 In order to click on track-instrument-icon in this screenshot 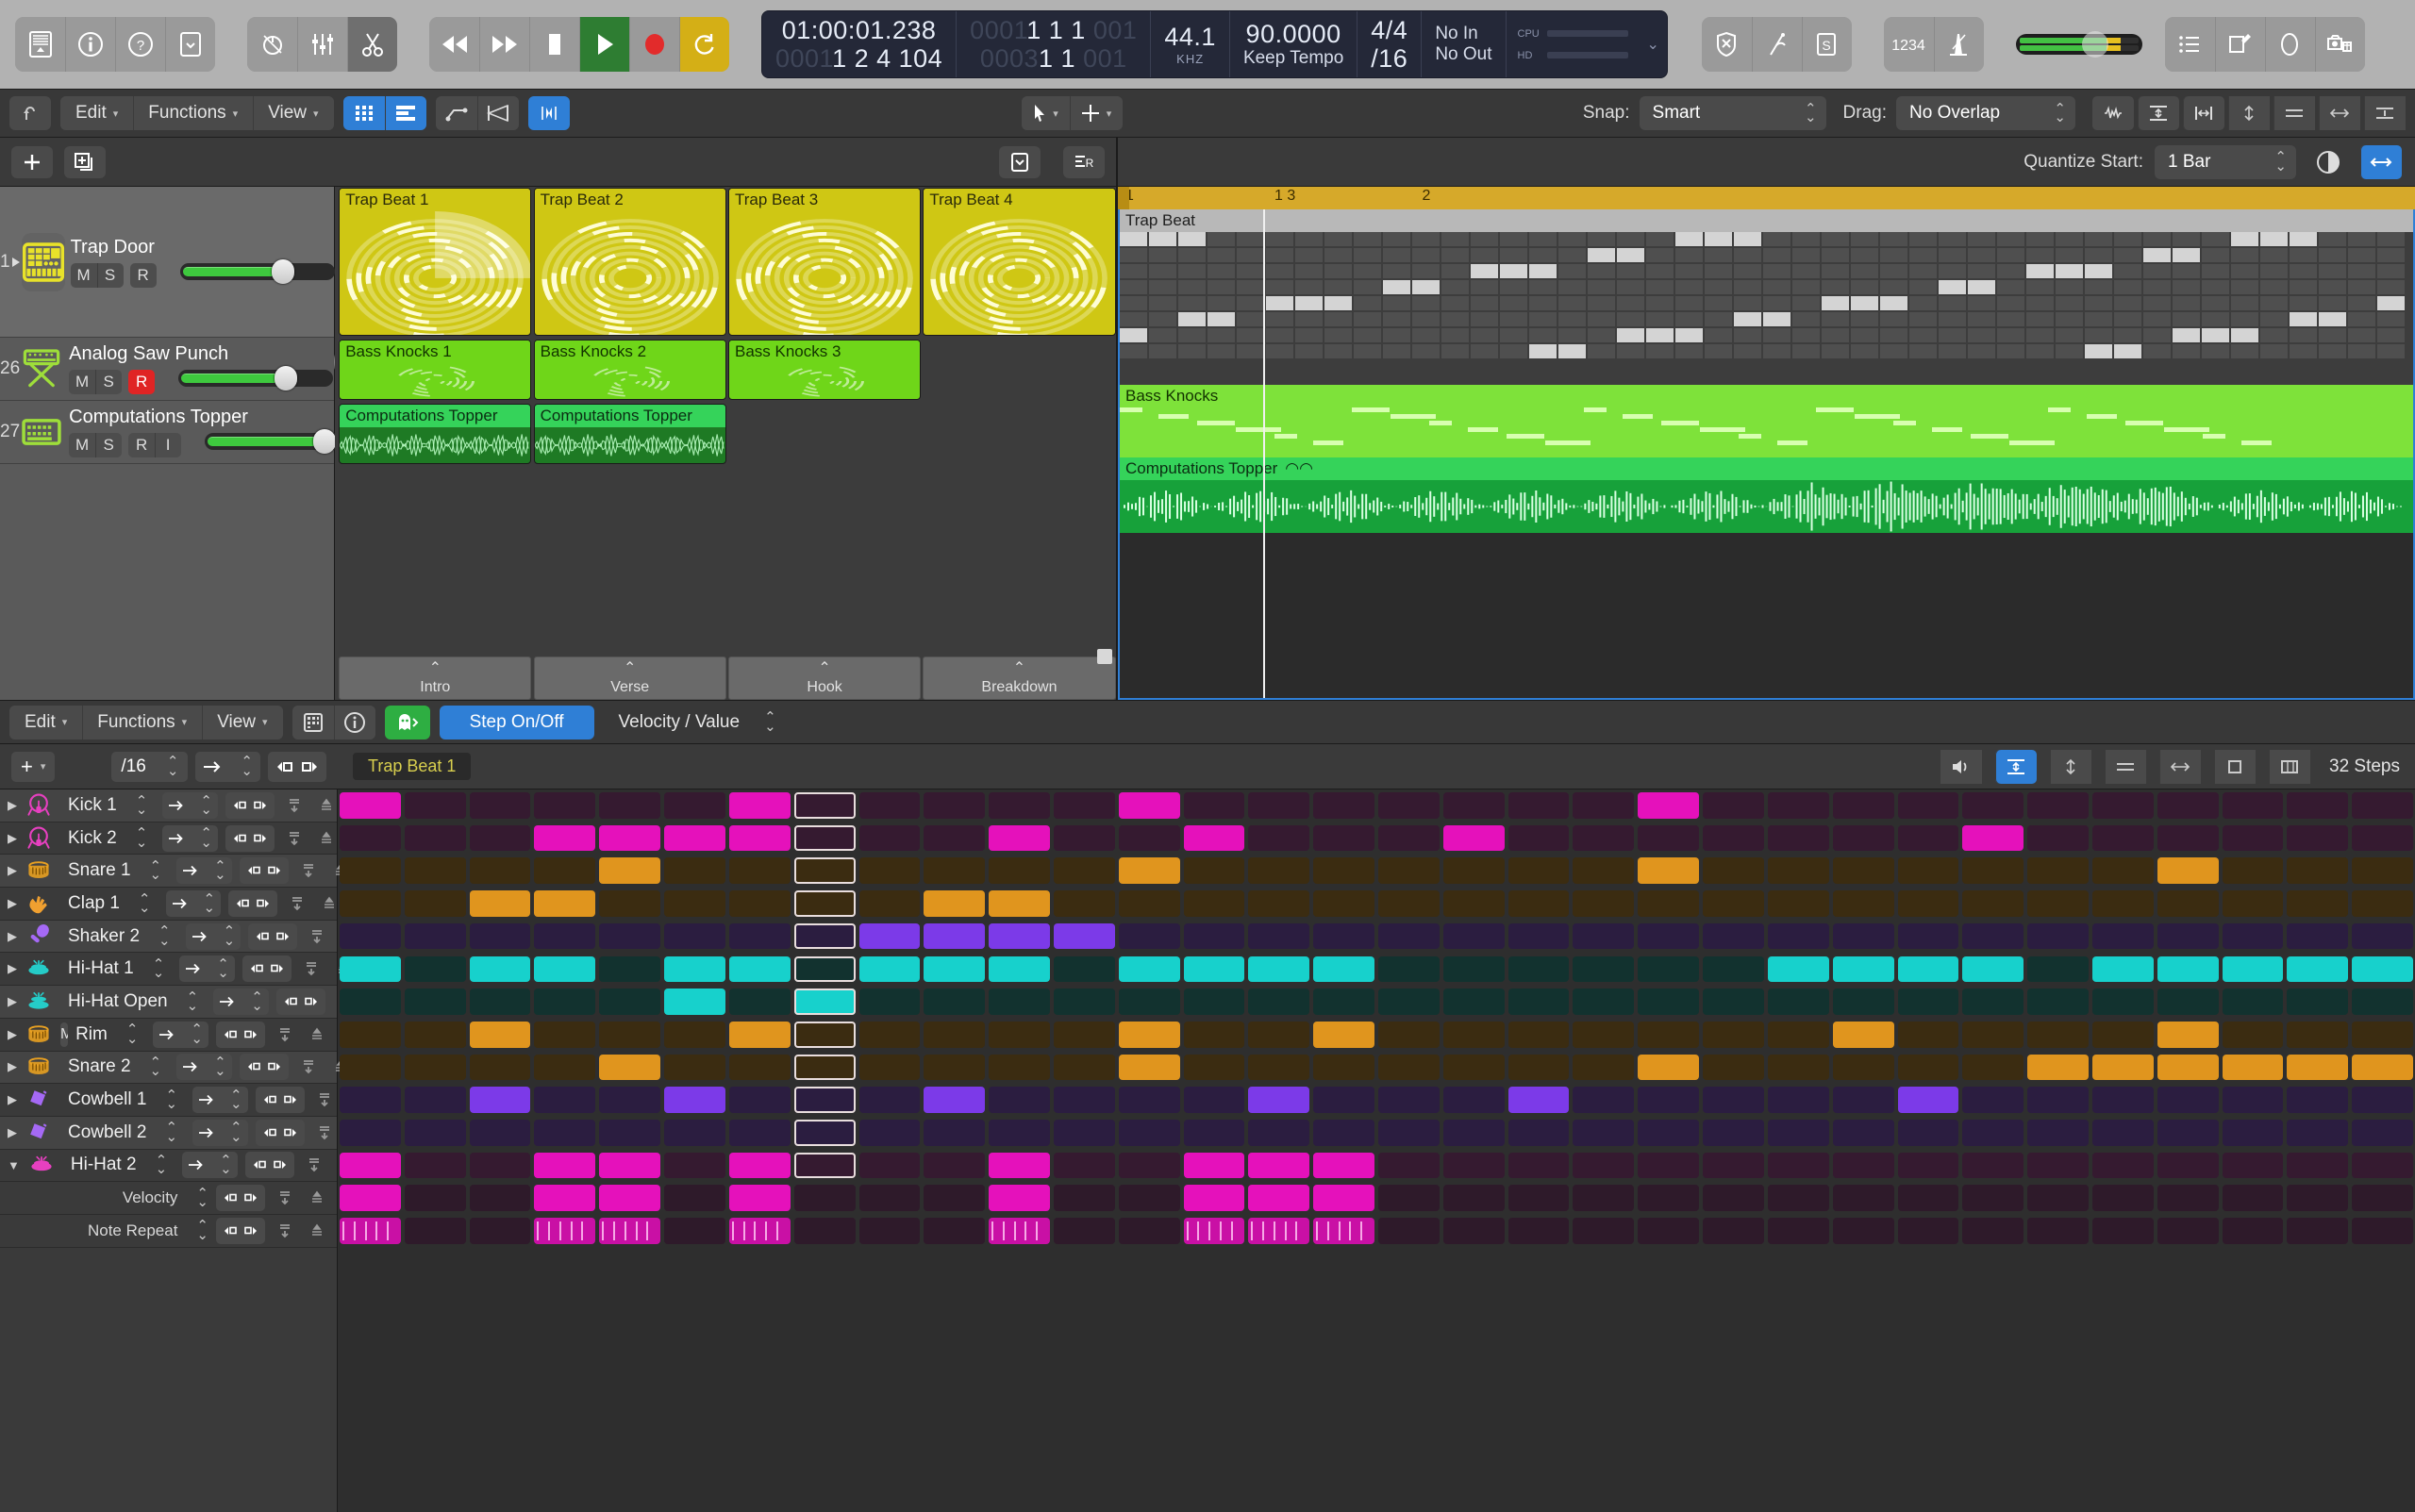, I will do `click(41, 369)`.